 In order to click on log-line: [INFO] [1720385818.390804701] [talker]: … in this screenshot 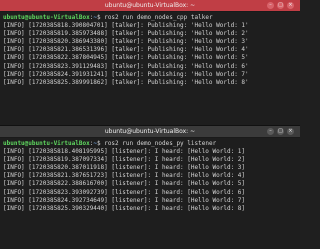, I will do `click(126, 26)`.